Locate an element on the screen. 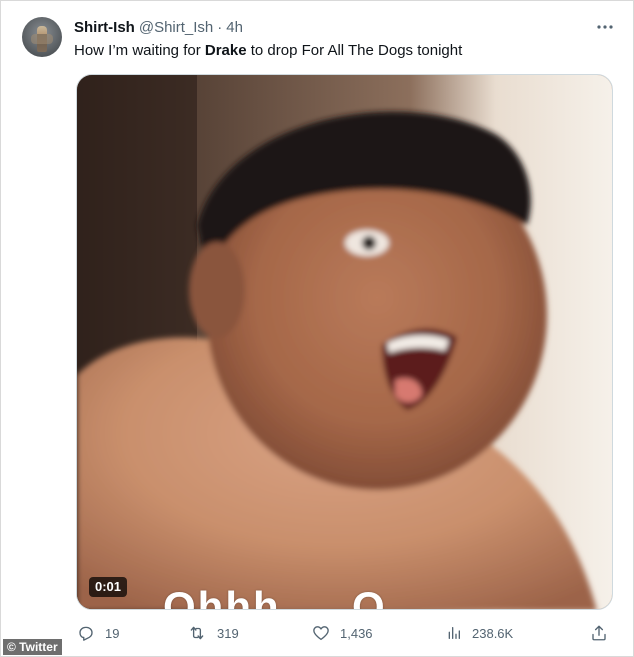 The width and height of the screenshot is (634, 657). source-watermark: © Twitter is located at coordinates (32, 647).